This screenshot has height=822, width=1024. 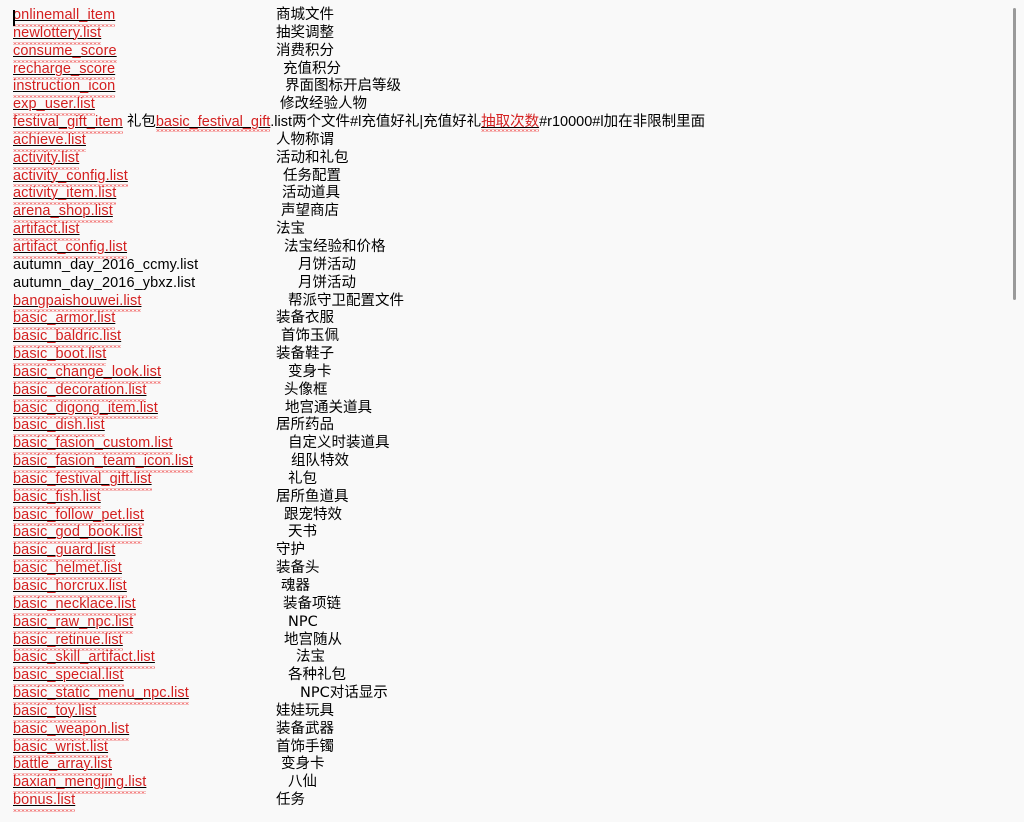 I want to click on document-line: basic_fasion_custom.list 自定义时装道具, so click(x=500, y=444).